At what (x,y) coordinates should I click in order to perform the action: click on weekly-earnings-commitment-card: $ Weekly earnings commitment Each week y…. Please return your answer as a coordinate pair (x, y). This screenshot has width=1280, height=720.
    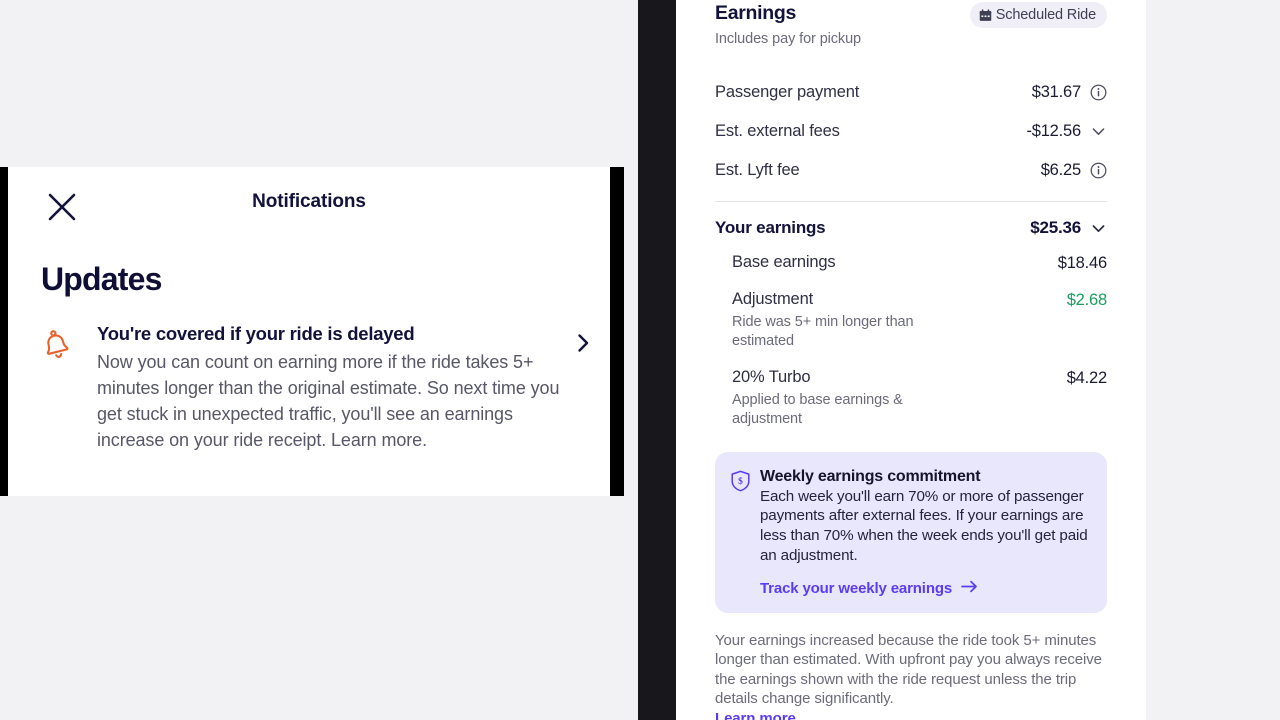
    Looking at the image, I should click on (911, 532).